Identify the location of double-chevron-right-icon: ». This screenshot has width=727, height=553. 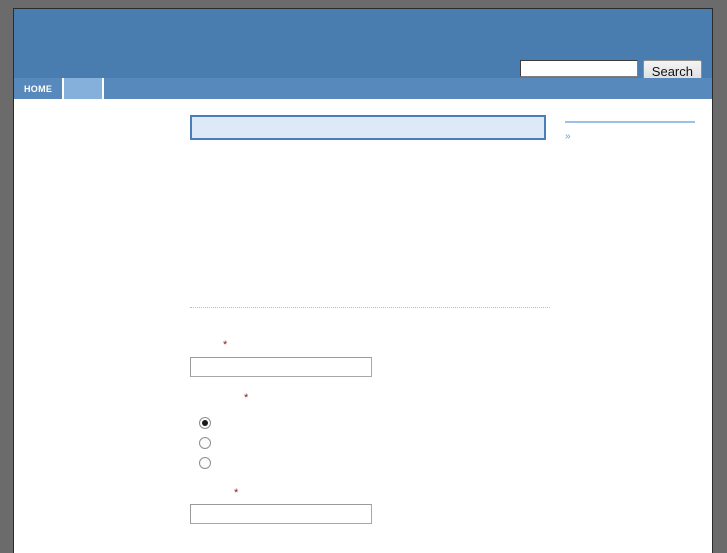
(568, 136).